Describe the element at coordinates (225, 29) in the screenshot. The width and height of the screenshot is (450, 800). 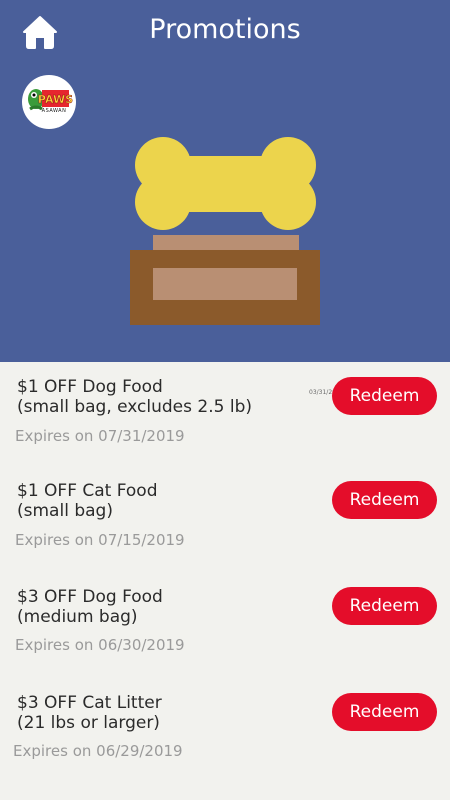
I see `page-title: Promotions` at that location.